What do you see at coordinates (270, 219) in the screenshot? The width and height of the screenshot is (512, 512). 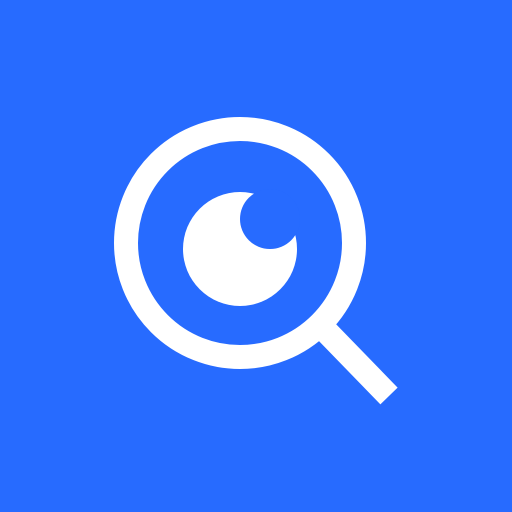 I see `eye-highlight` at bounding box center [270, 219].